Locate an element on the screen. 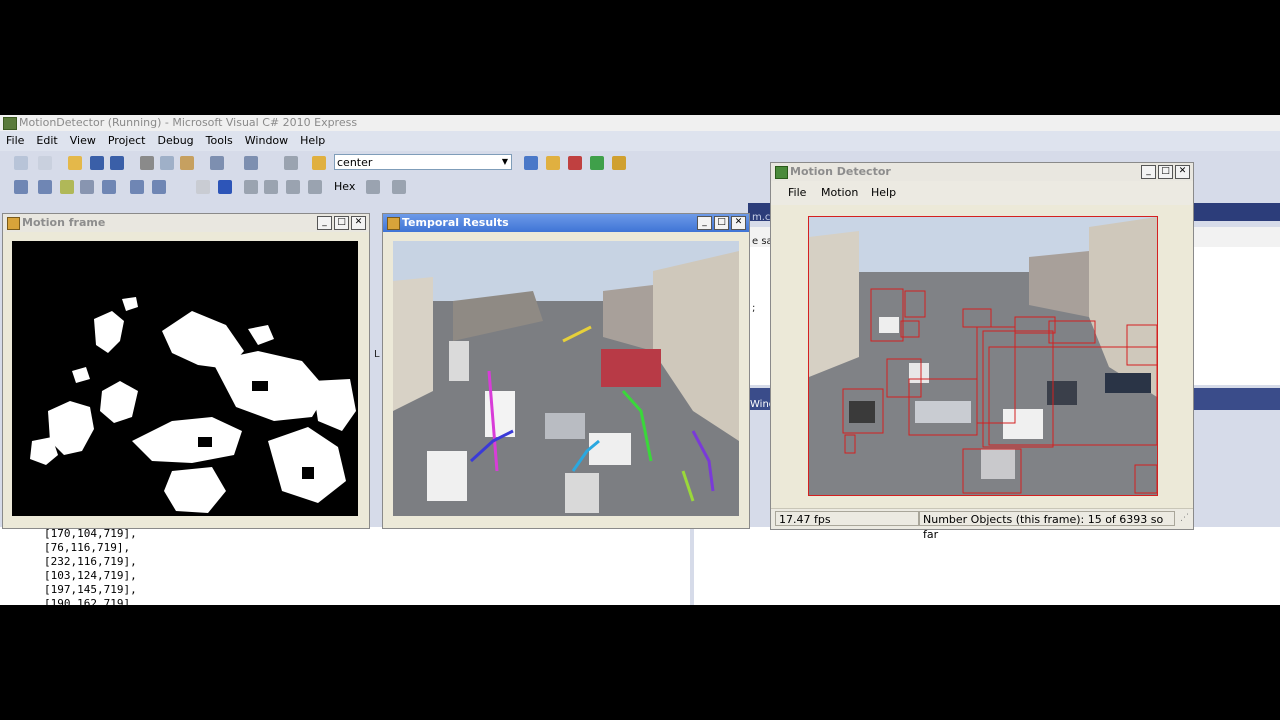  continue-icon is located at coordinates (203, 187).